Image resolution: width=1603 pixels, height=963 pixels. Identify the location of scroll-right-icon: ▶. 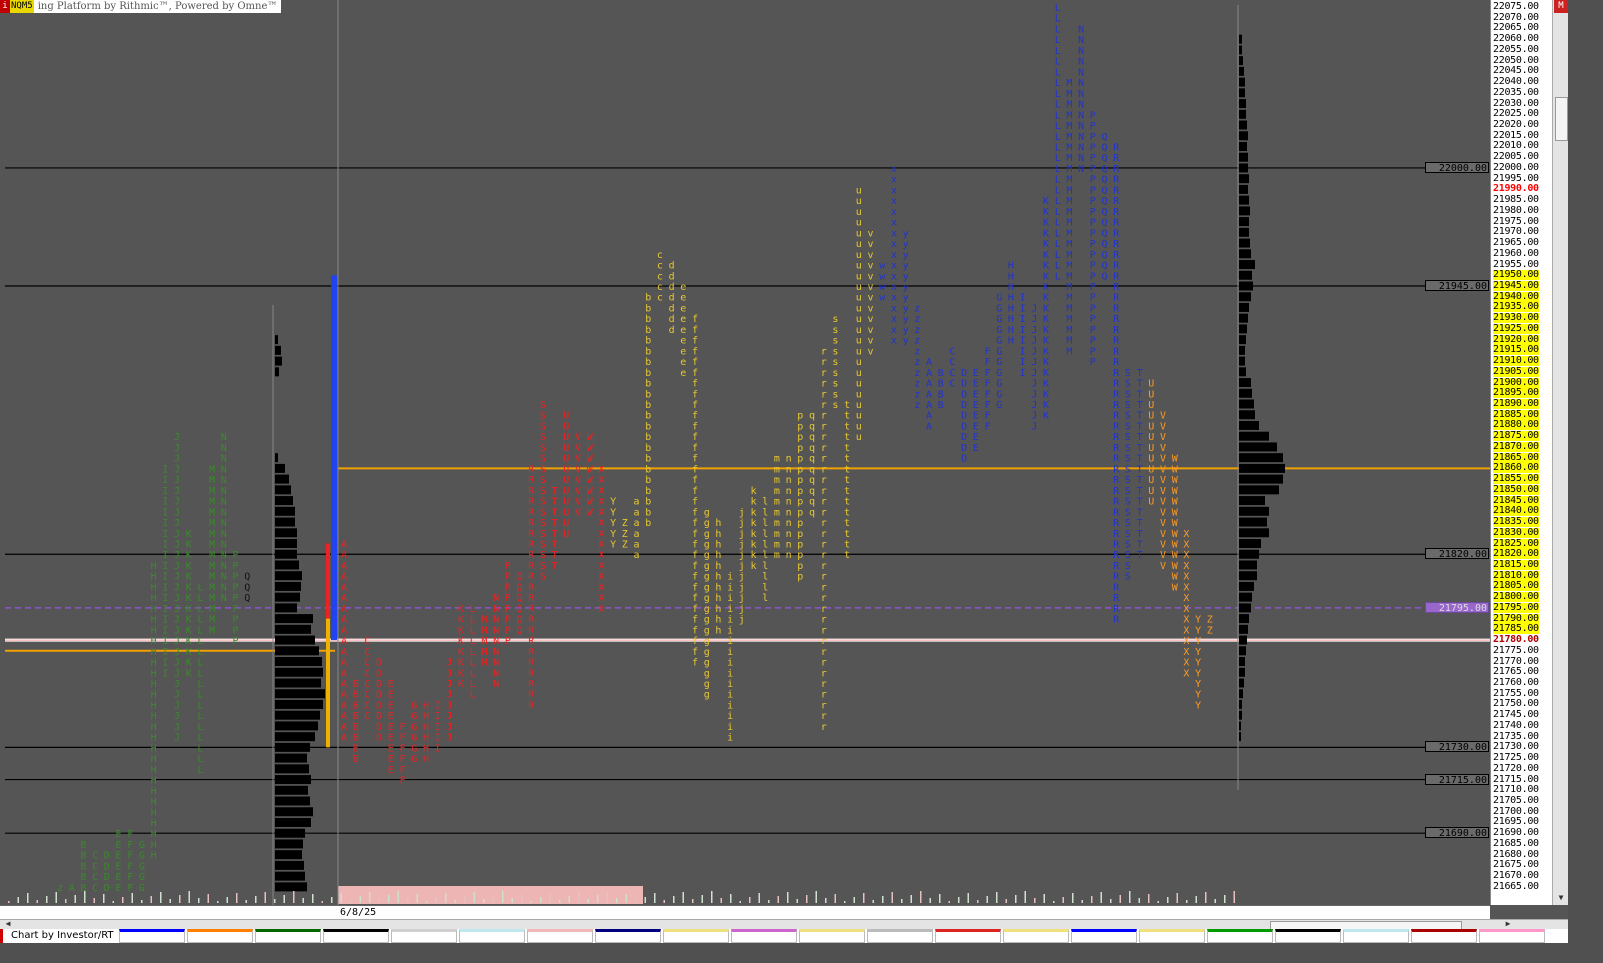
(1508, 923).